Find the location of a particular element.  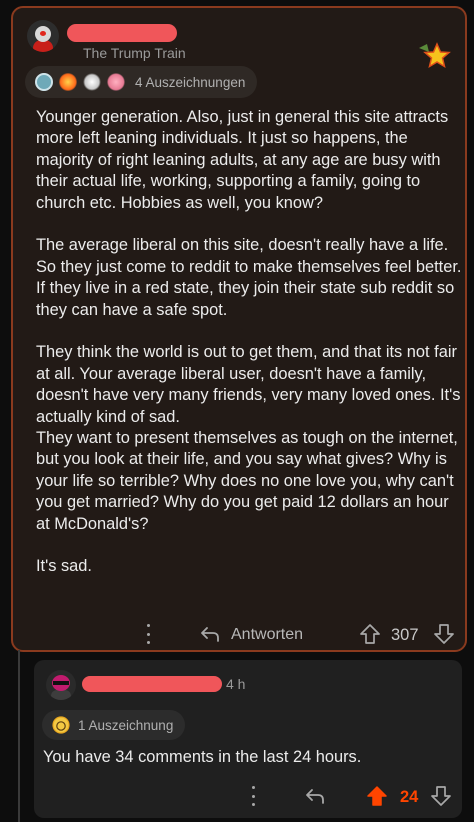

awards-pill: 4 Auszeichnungen is located at coordinates (141, 82).